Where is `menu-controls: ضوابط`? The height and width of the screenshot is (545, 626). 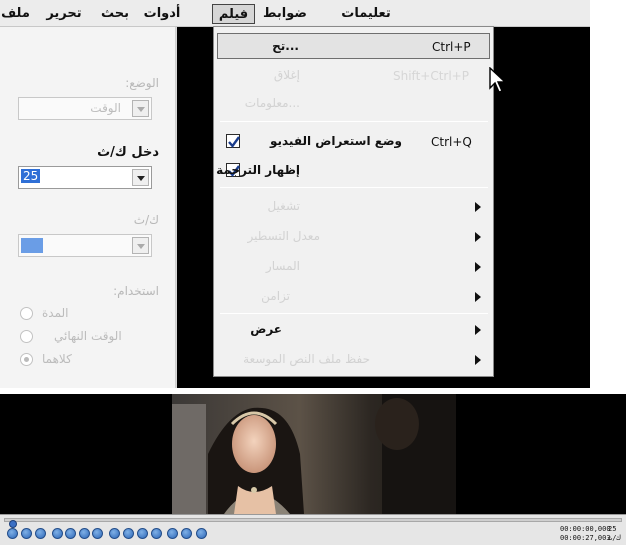
menu-controls: ضوابط is located at coordinates (285, 14).